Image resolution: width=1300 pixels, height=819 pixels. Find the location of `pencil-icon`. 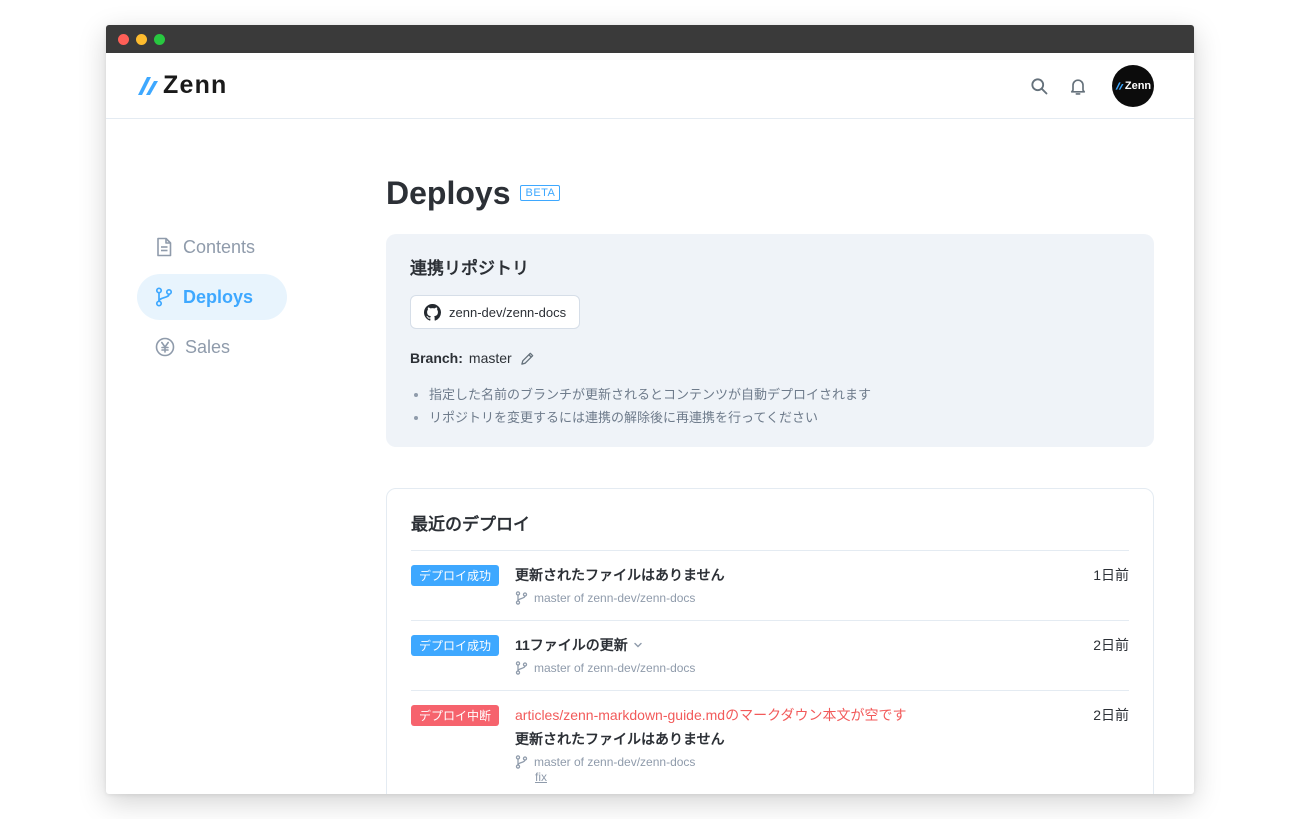

pencil-icon is located at coordinates (527, 358).